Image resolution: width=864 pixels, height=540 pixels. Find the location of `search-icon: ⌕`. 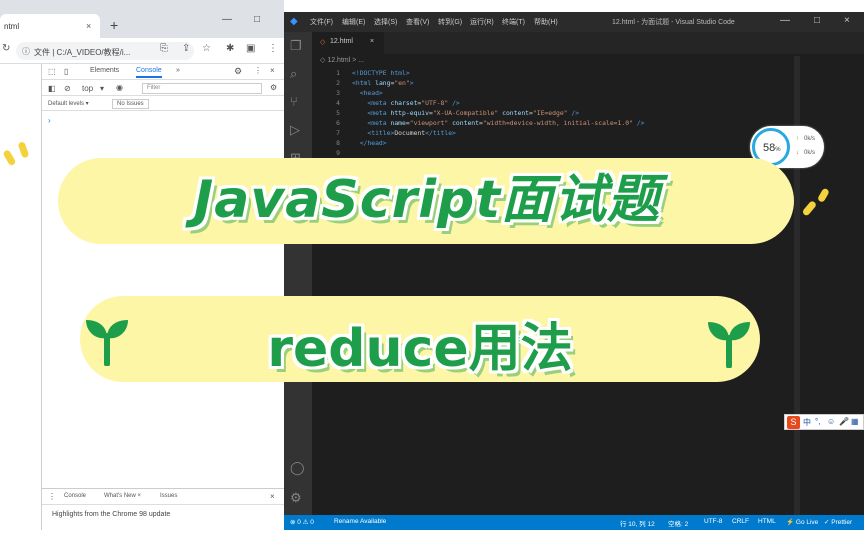

search-icon: ⌕ is located at coordinates (293, 74).